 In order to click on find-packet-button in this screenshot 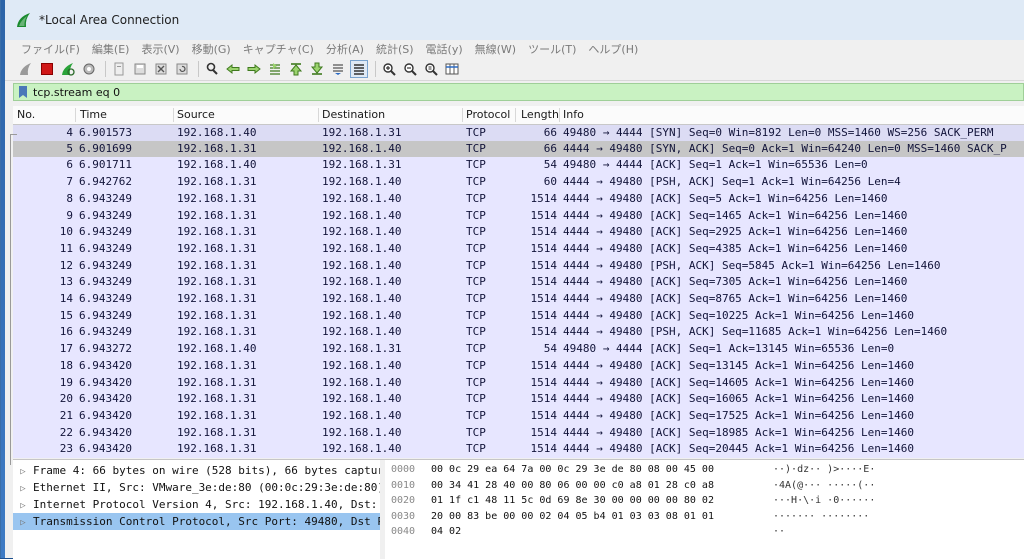, I will do `click(212, 69)`.